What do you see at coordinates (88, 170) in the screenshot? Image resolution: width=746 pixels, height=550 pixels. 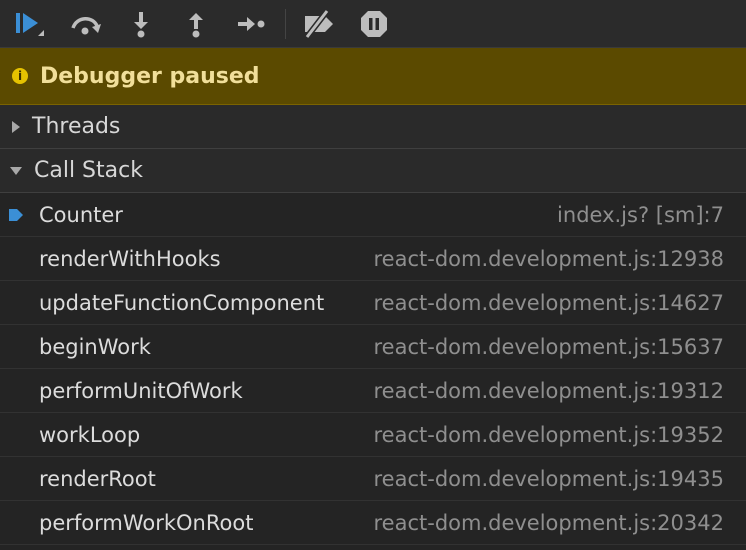 I see `call-stack-label: Call Stack` at bounding box center [88, 170].